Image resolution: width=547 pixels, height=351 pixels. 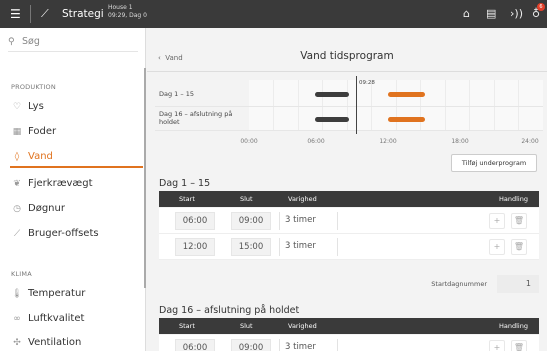 What do you see at coordinates (176, 94) in the screenshot?
I see `timeline-row-label: Dag 1 – 15` at bounding box center [176, 94].